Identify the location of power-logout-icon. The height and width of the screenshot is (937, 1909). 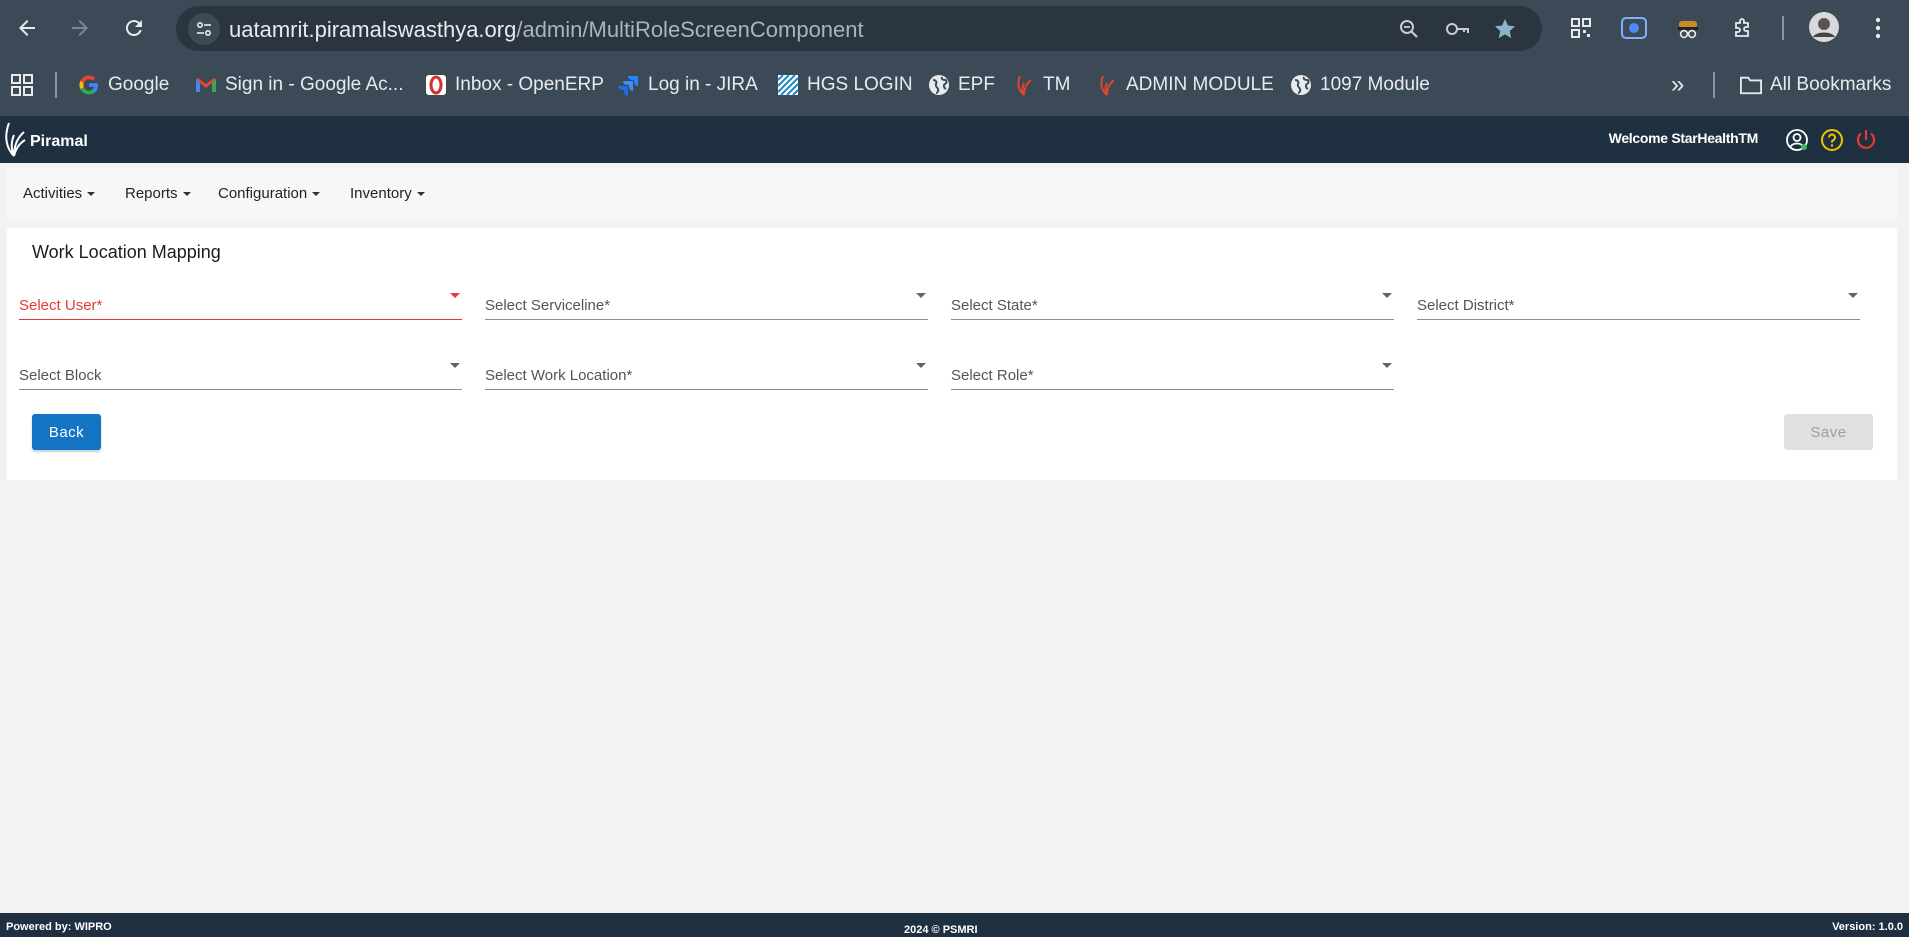
(1866, 140).